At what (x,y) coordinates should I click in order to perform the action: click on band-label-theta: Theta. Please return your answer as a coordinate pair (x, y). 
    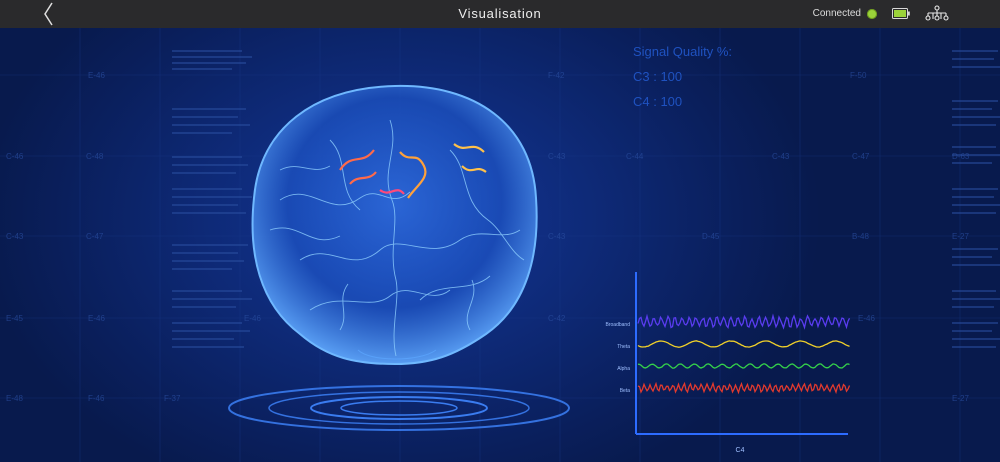
    Looking at the image, I should click on (623, 347).